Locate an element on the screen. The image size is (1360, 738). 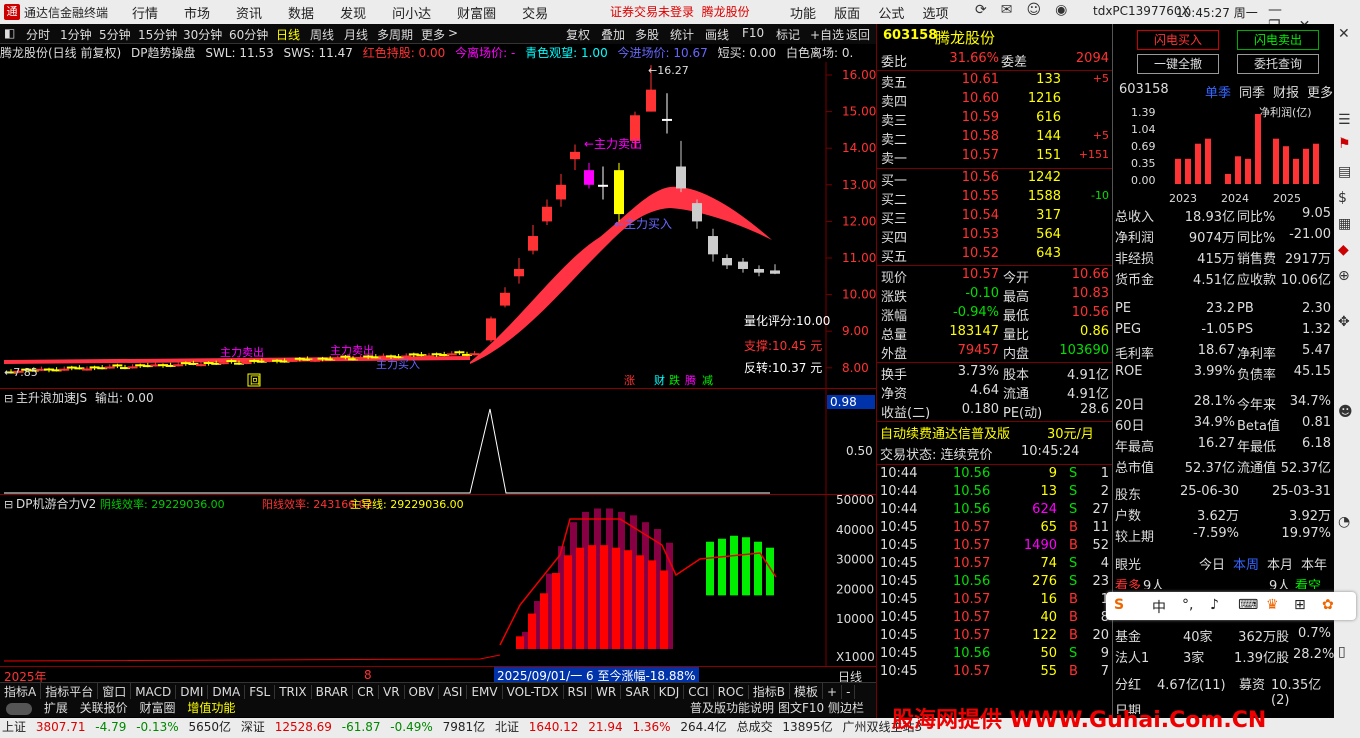
skin-icon: ♛ is located at coordinates (1272, 605).